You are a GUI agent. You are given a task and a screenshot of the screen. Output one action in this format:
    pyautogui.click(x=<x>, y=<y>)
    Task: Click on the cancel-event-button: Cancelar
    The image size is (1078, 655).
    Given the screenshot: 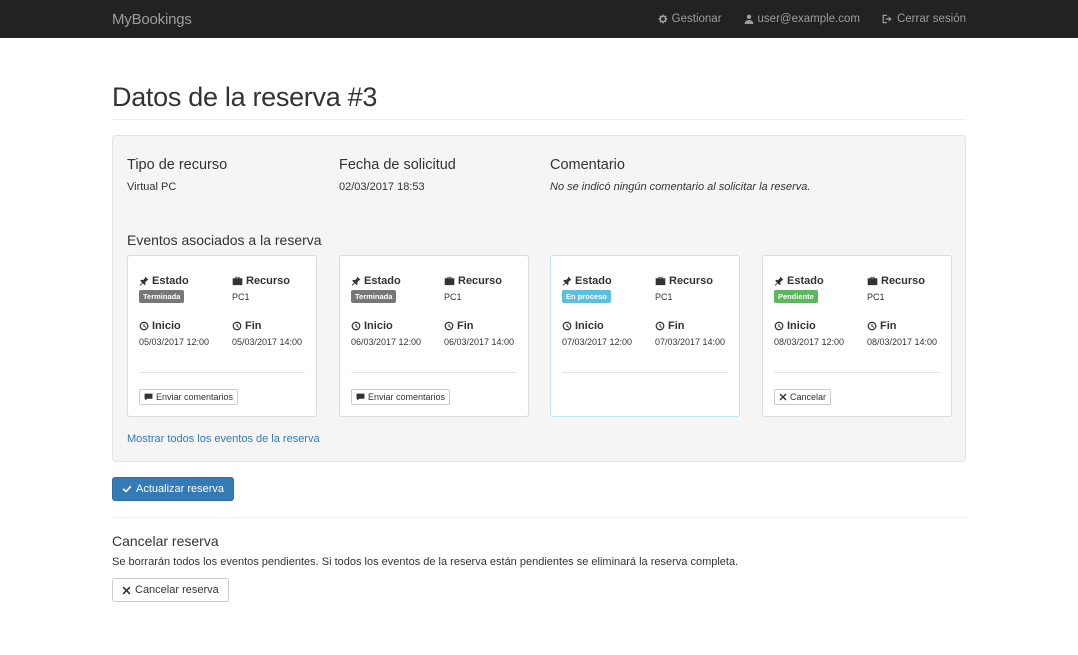 What is the action you would take?
    pyautogui.click(x=803, y=397)
    